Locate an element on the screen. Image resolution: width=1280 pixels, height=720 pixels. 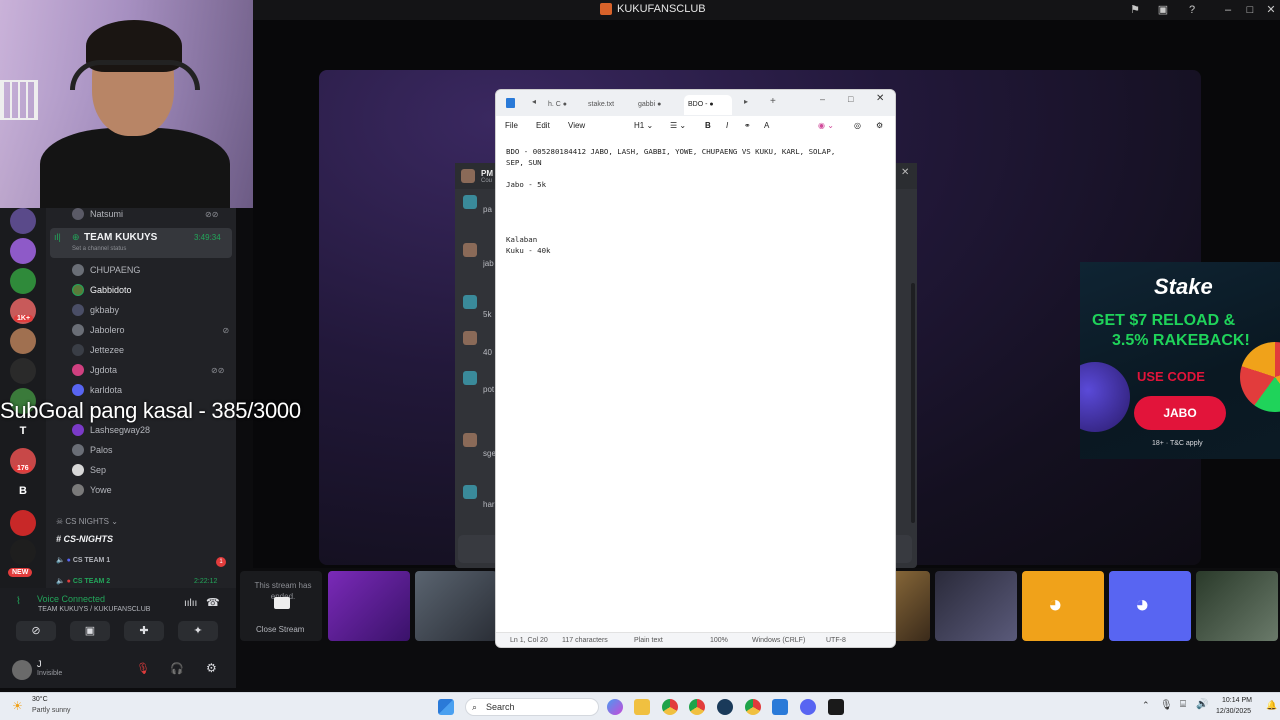
flag-icon: ⚑ is located at coordinates (1135, 10).